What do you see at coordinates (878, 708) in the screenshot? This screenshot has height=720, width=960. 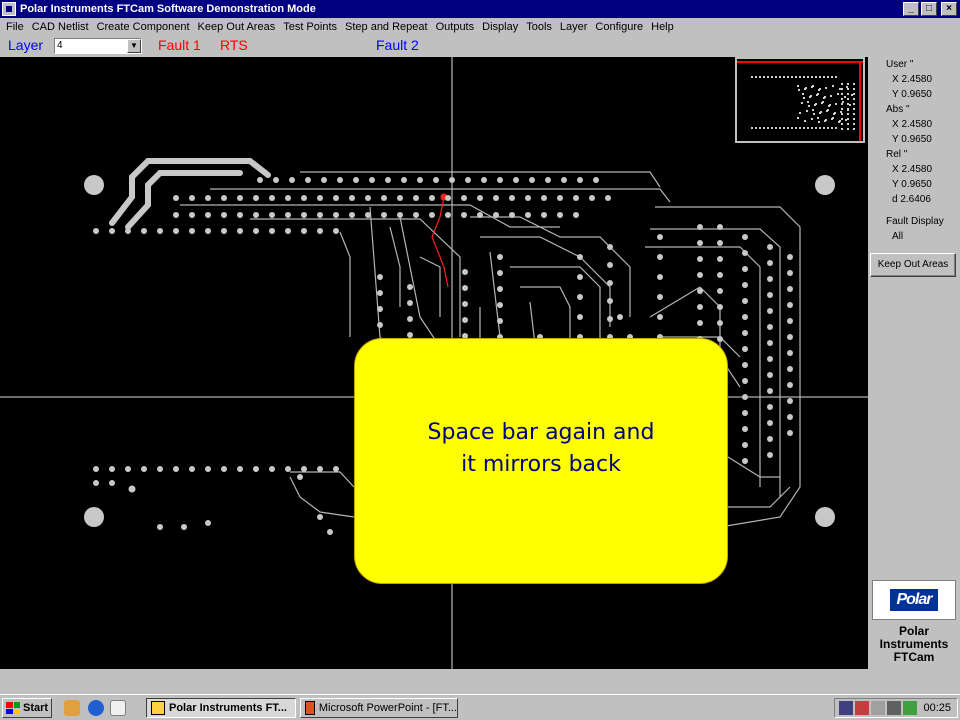 I see `volume-icon` at bounding box center [878, 708].